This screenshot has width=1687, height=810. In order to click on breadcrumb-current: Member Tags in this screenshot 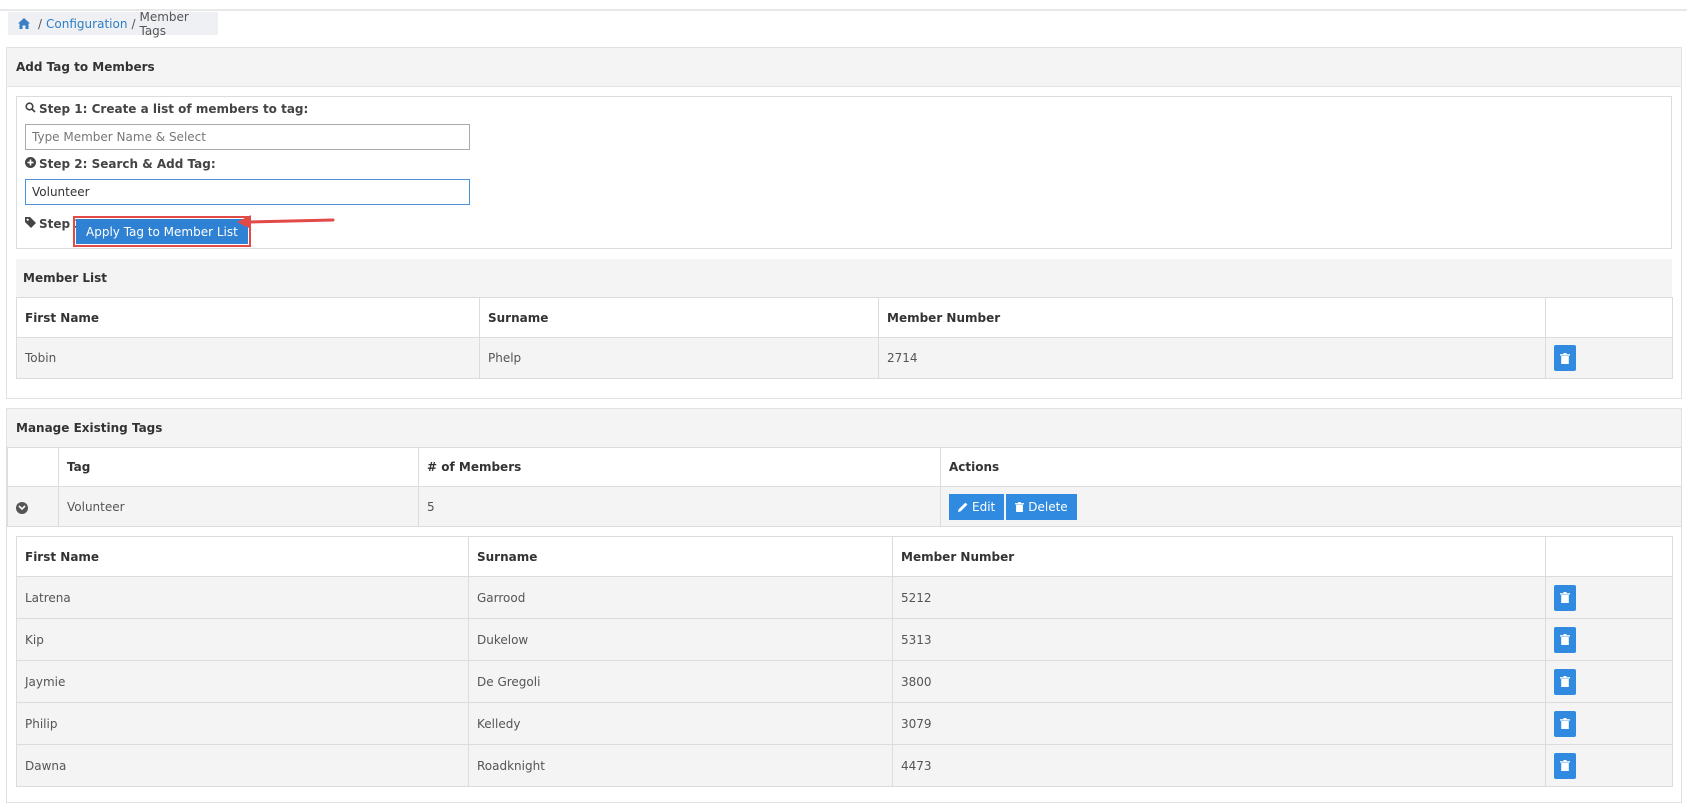, I will do `click(164, 23)`.